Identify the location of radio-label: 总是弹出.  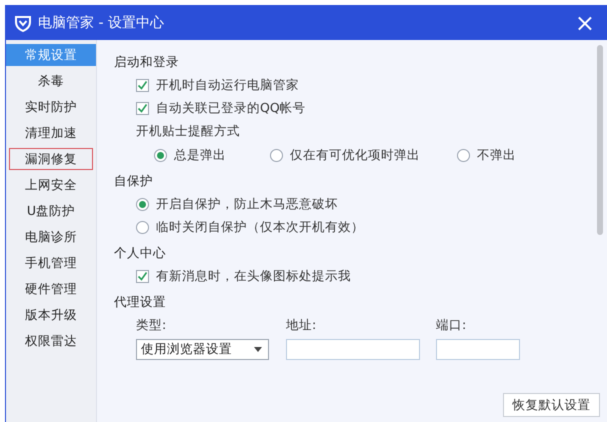
(200, 155).